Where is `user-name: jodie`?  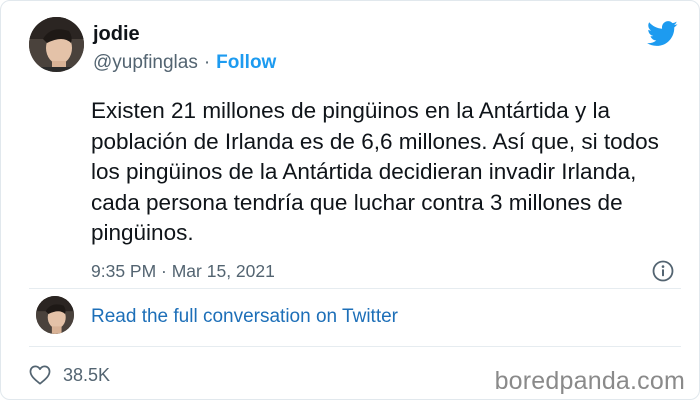
user-name: jodie is located at coordinates (116, 34).